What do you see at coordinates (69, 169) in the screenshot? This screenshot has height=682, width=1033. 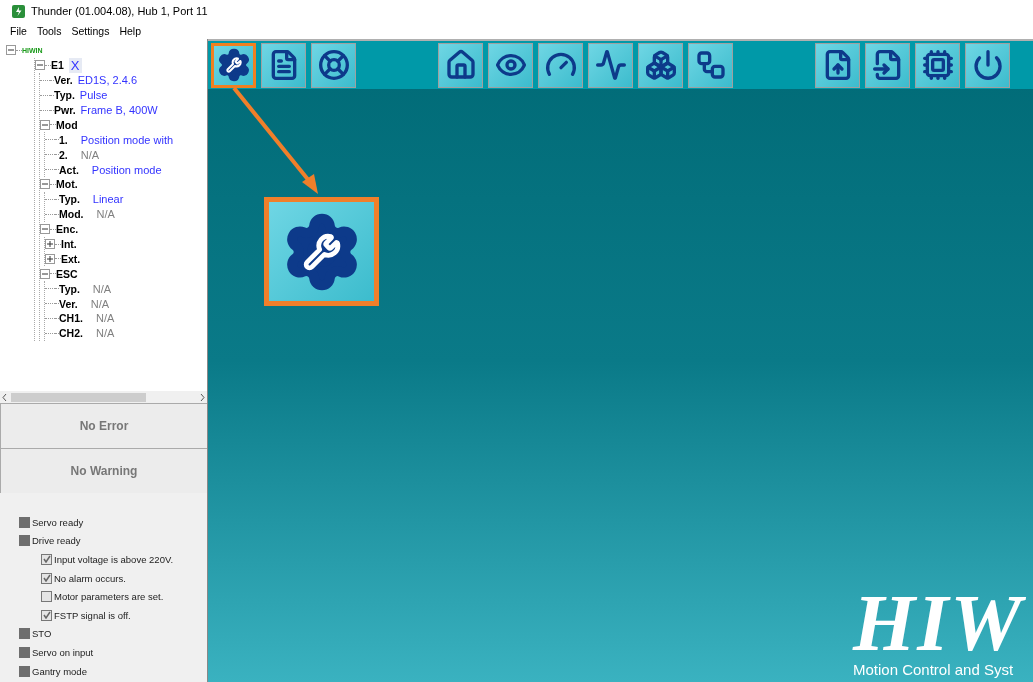 I see `tree-label: Act.` at bounding box center [69, 169].